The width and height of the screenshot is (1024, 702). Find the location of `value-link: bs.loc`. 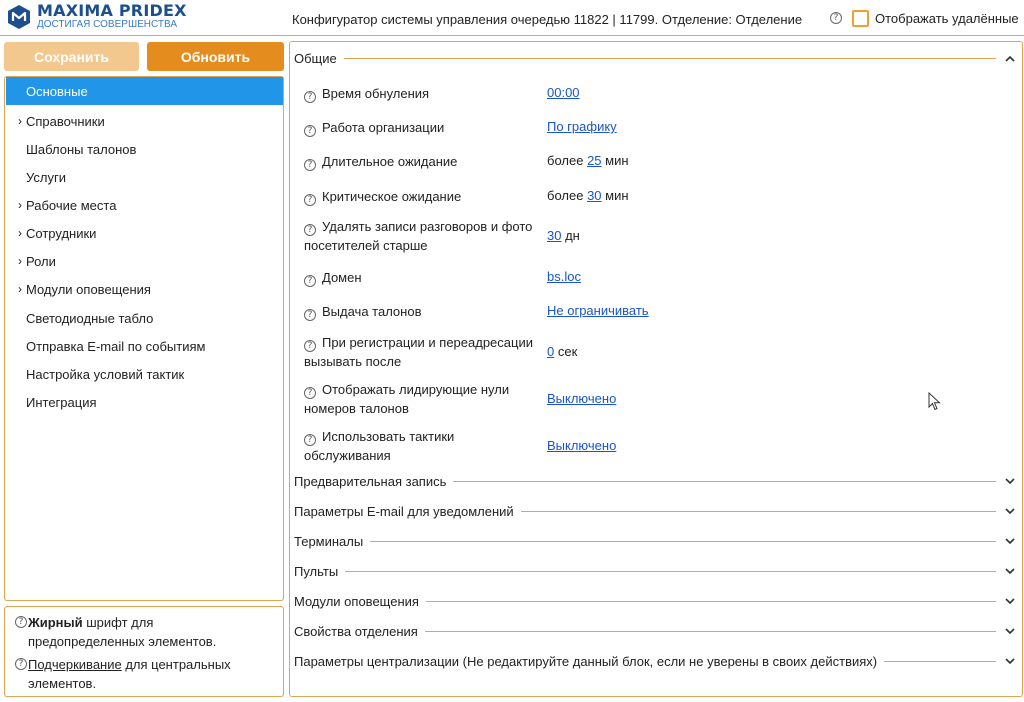

value-link: bs.loc is located at coordinates (564, 276).